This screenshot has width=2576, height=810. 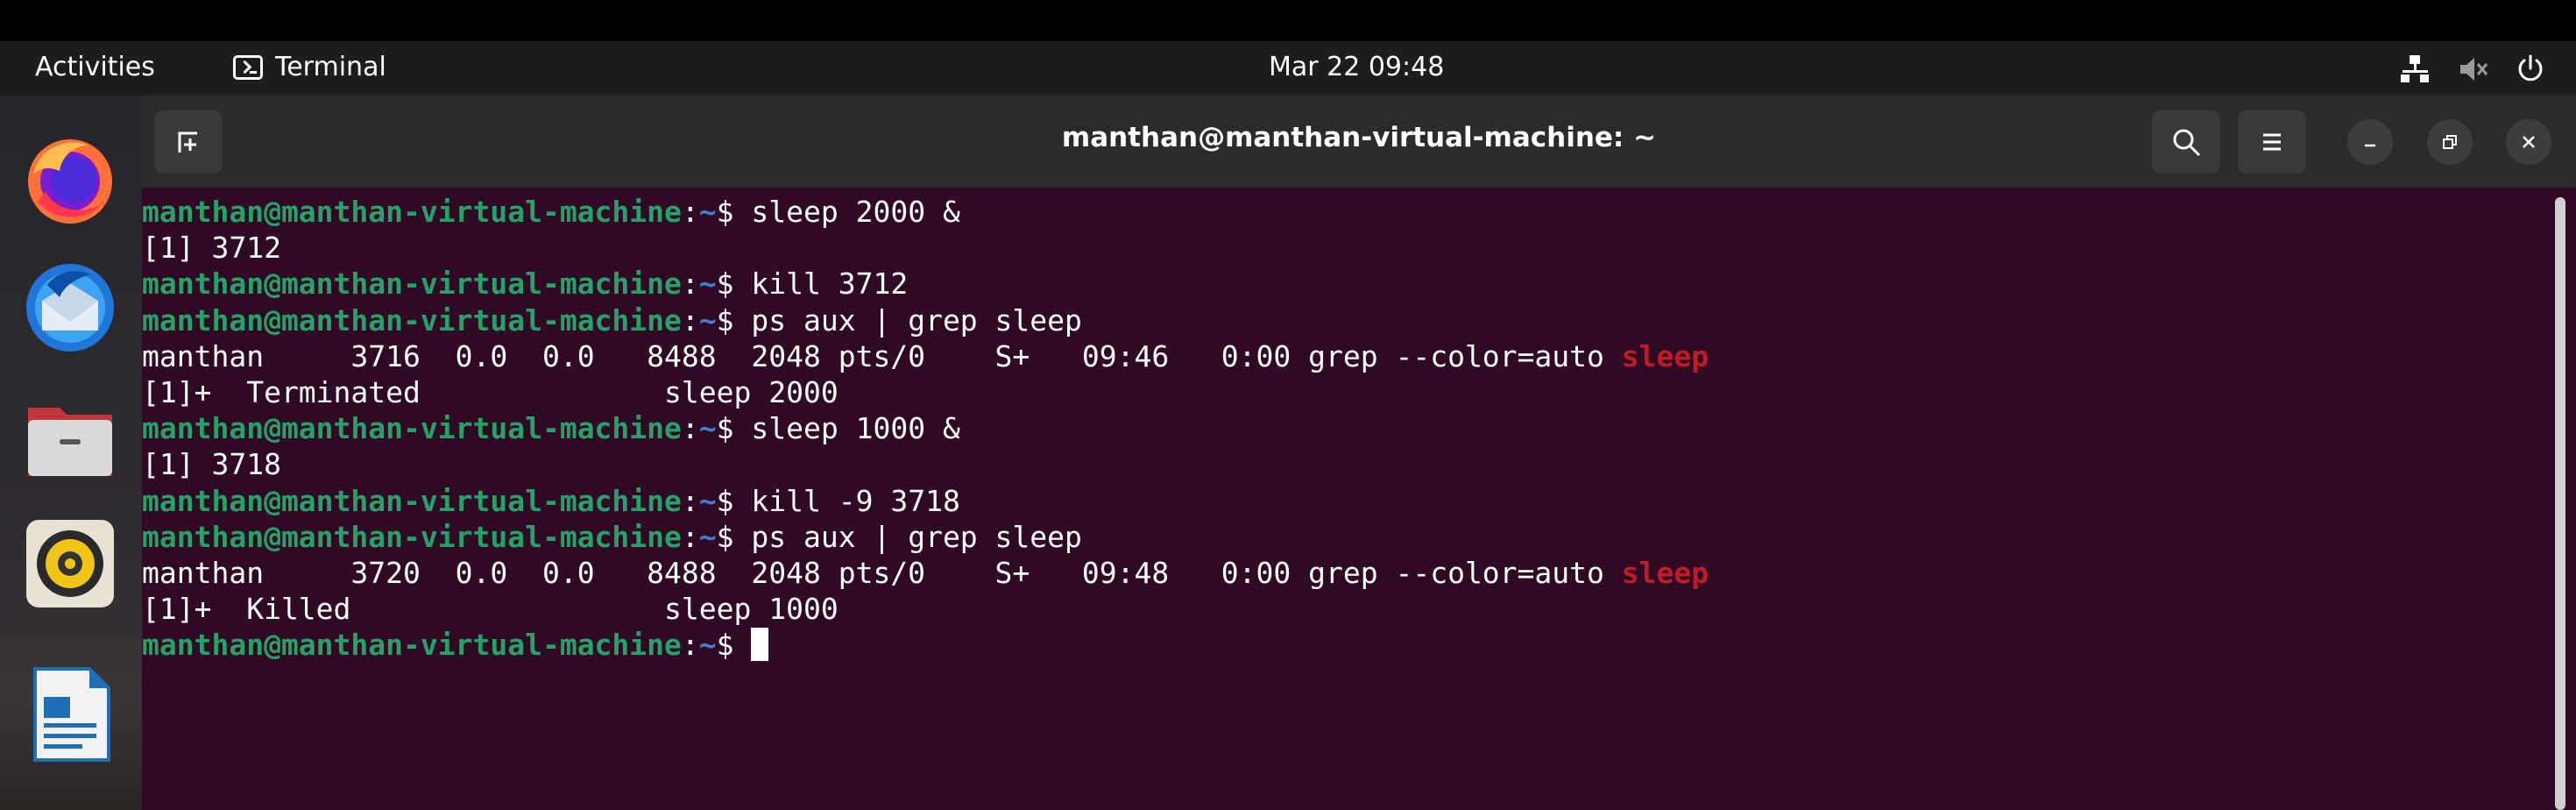 I want to click on search-icon, so click(x=2186, y=143).